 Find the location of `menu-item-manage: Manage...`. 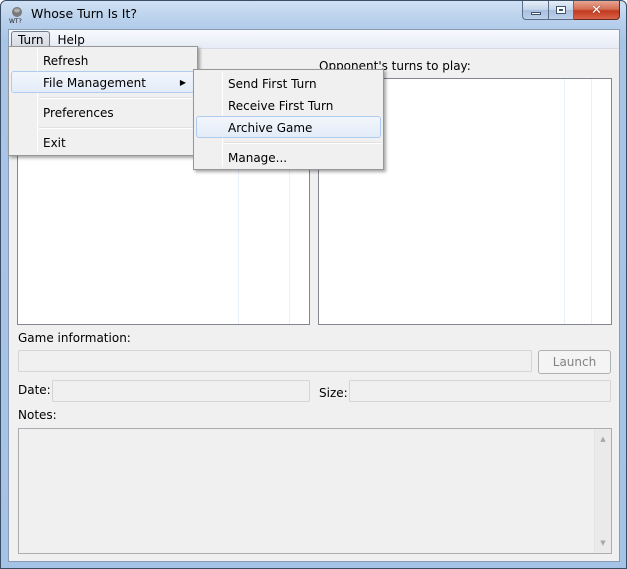

menu-item-manage: Manage... is located at coordinates (288, 157).